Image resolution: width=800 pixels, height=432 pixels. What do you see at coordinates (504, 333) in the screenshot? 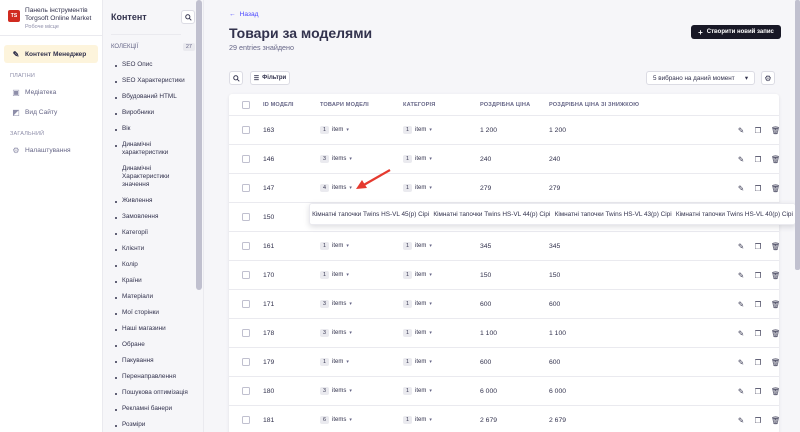
I see `table-row: 178 3 items ▾ 1 item ▾ 1 100 1 100 ✎ ❐ 🗑` at bounding box center [504, 333].